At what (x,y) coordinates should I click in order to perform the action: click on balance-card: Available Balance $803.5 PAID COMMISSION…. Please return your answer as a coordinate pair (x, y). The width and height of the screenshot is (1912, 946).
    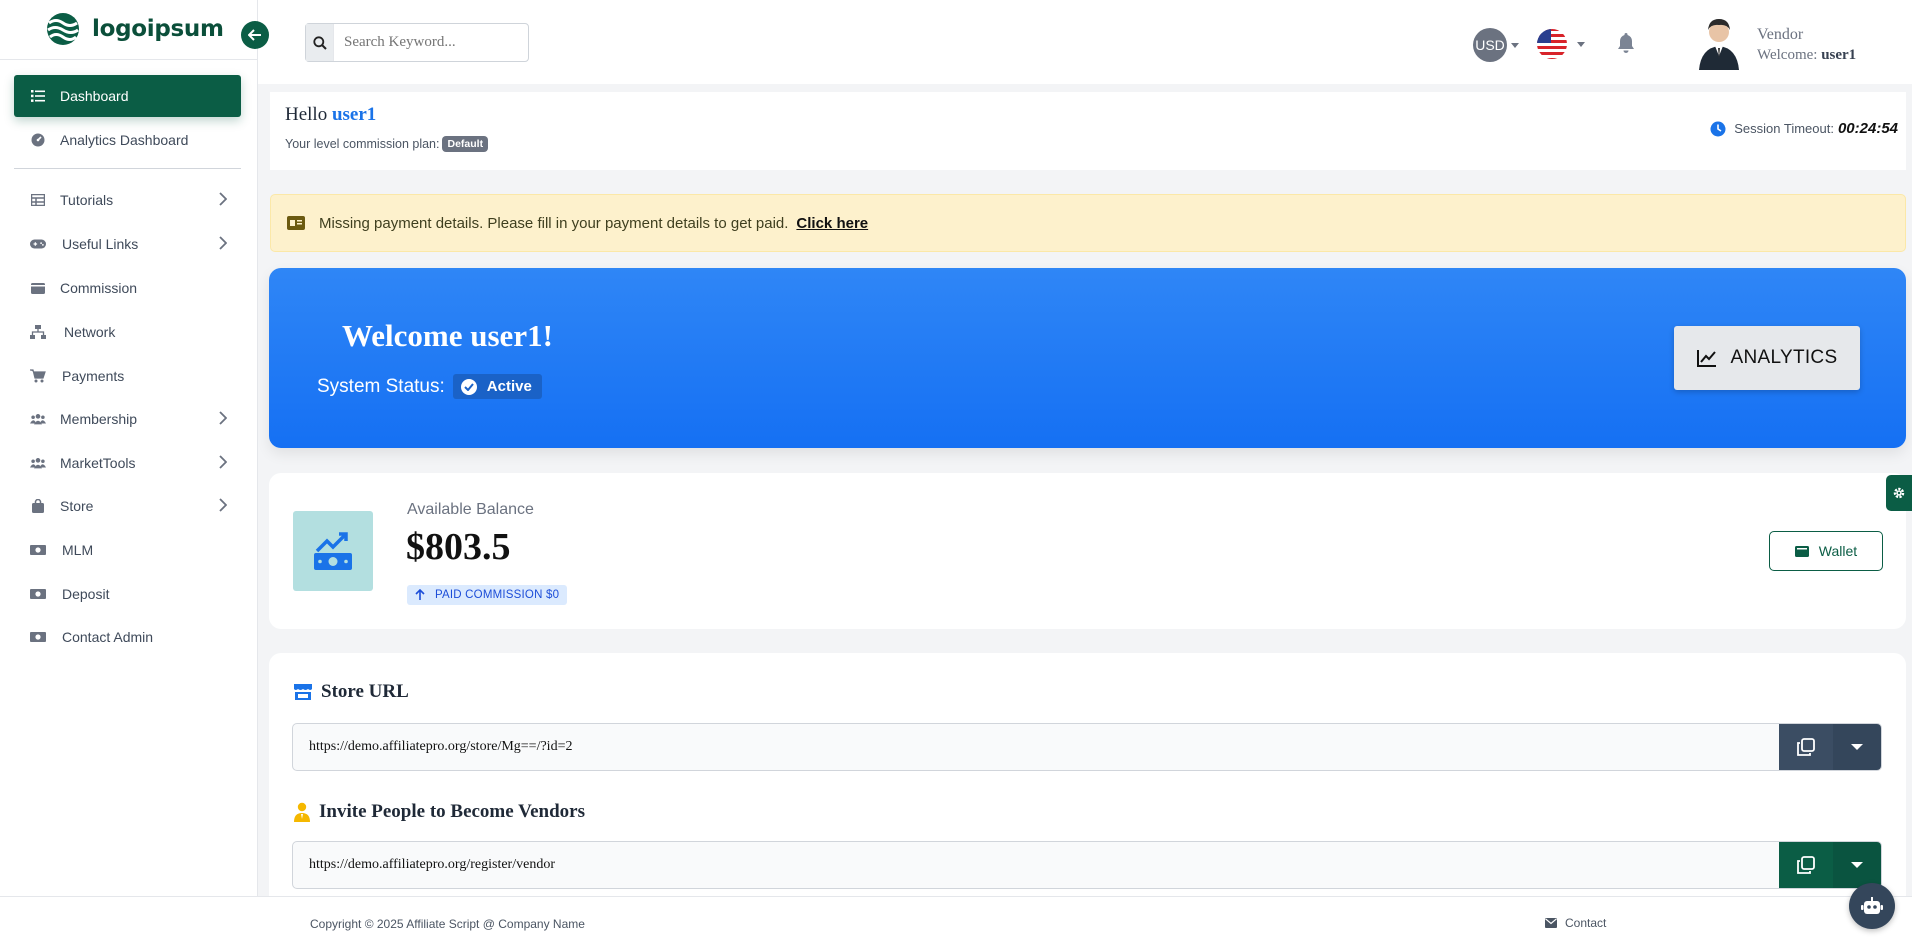
    Looking at the image, I should click on (1087, 551).